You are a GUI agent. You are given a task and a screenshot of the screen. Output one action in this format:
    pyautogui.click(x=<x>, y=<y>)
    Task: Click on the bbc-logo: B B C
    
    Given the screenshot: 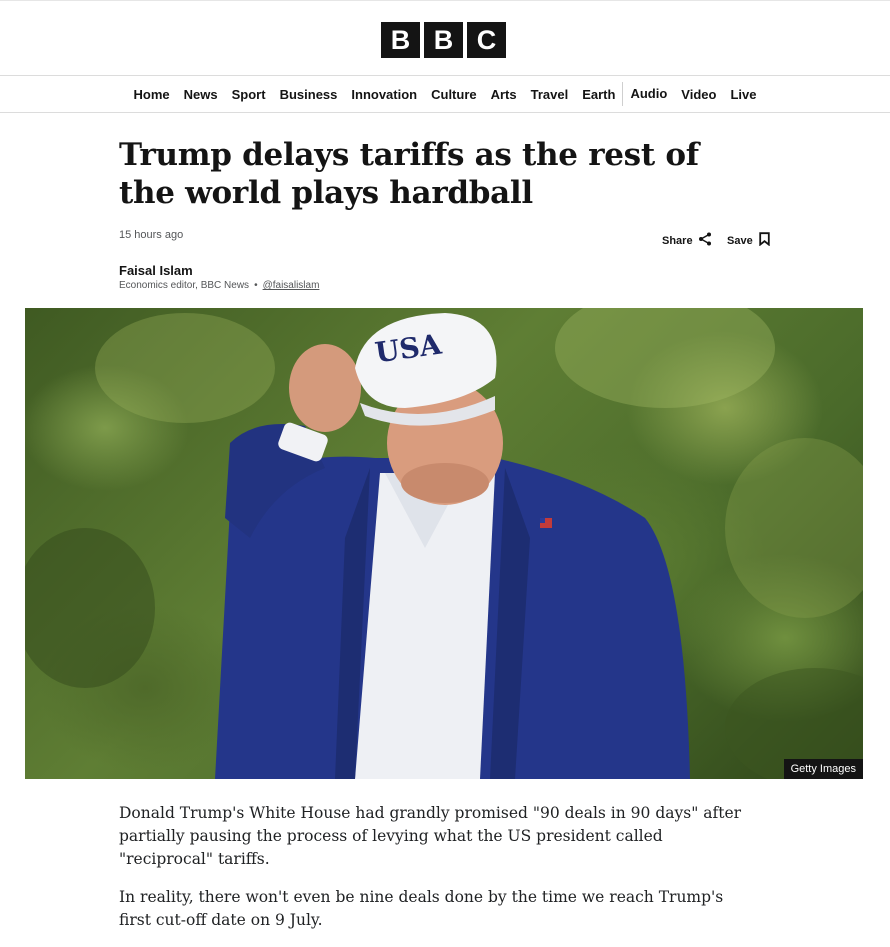 What is the action you would take?
    pyautogui.click(x=443, y=40)
    